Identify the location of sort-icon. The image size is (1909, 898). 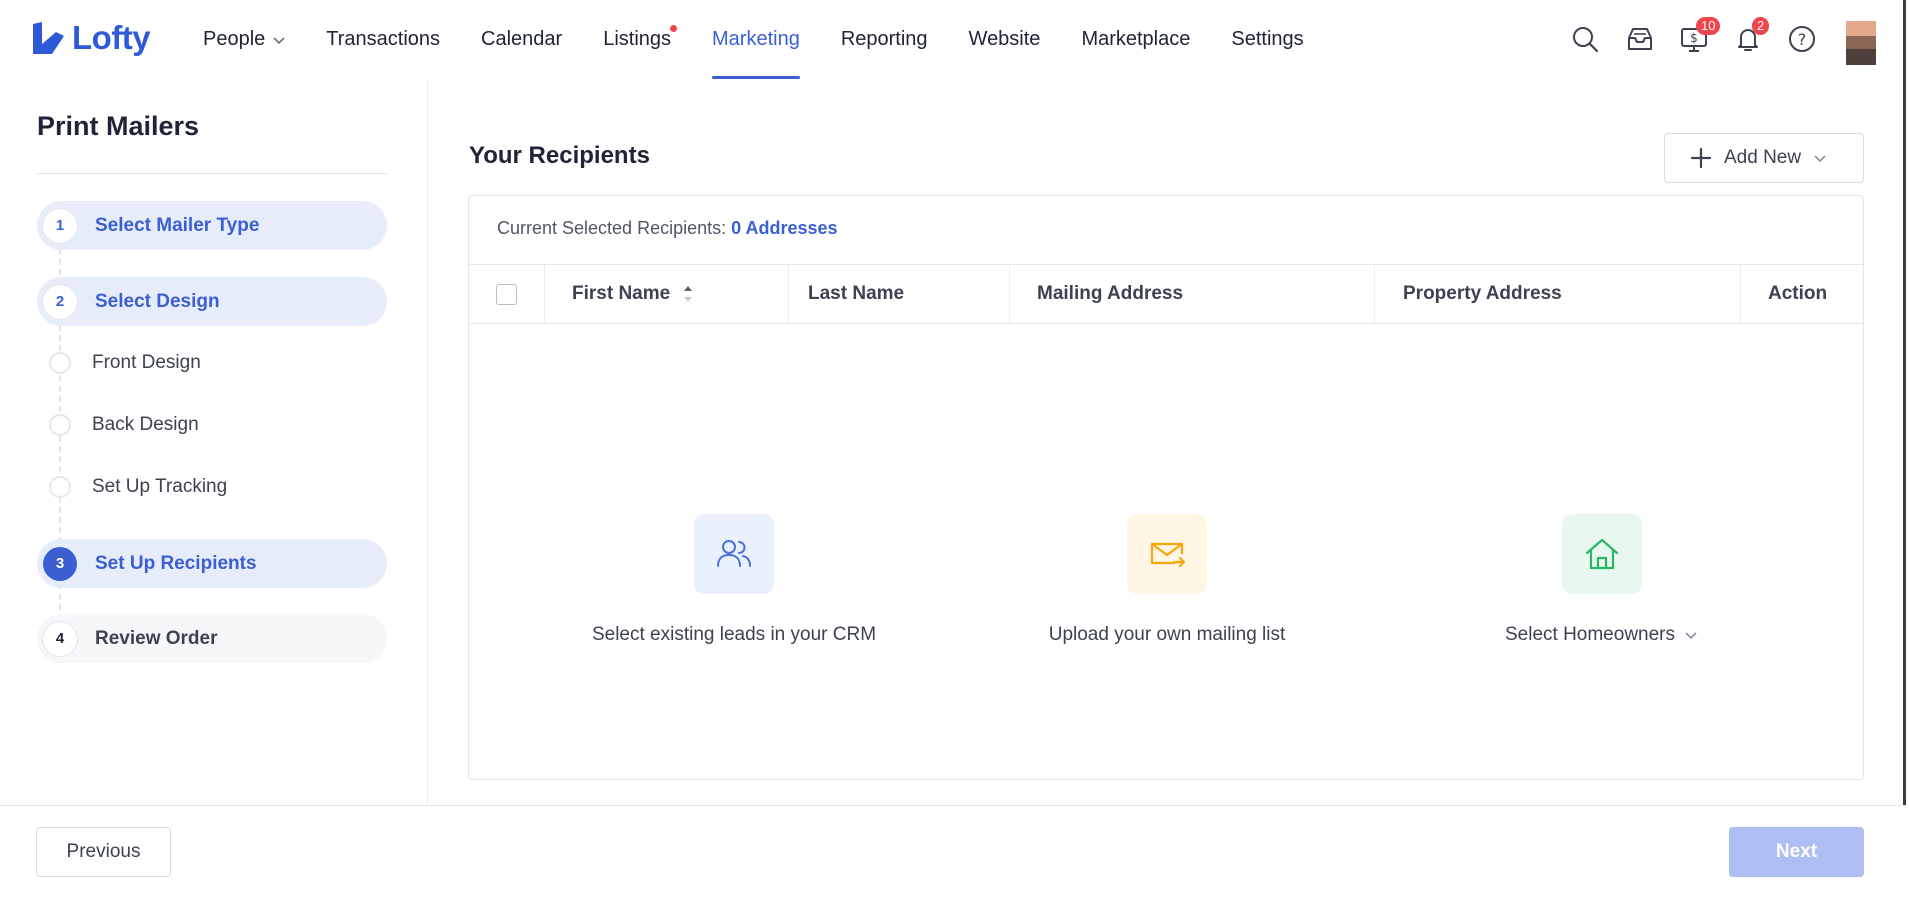
(688, 294).